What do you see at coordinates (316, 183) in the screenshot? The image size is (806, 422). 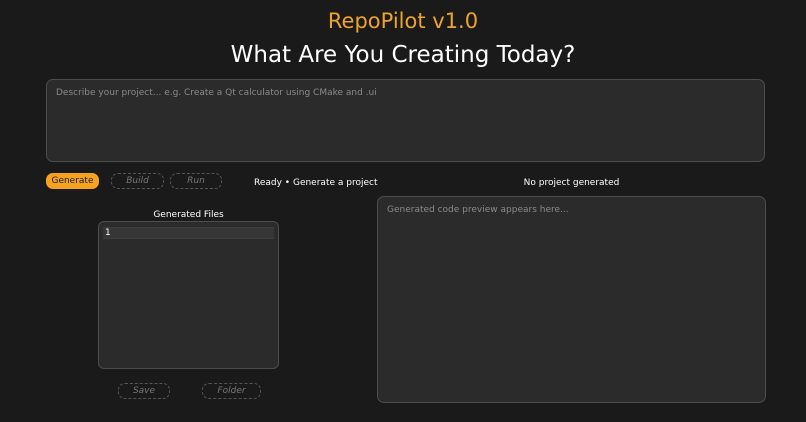 I see `status-message: Ready • Generate a project` at bounding box center [316, 183].